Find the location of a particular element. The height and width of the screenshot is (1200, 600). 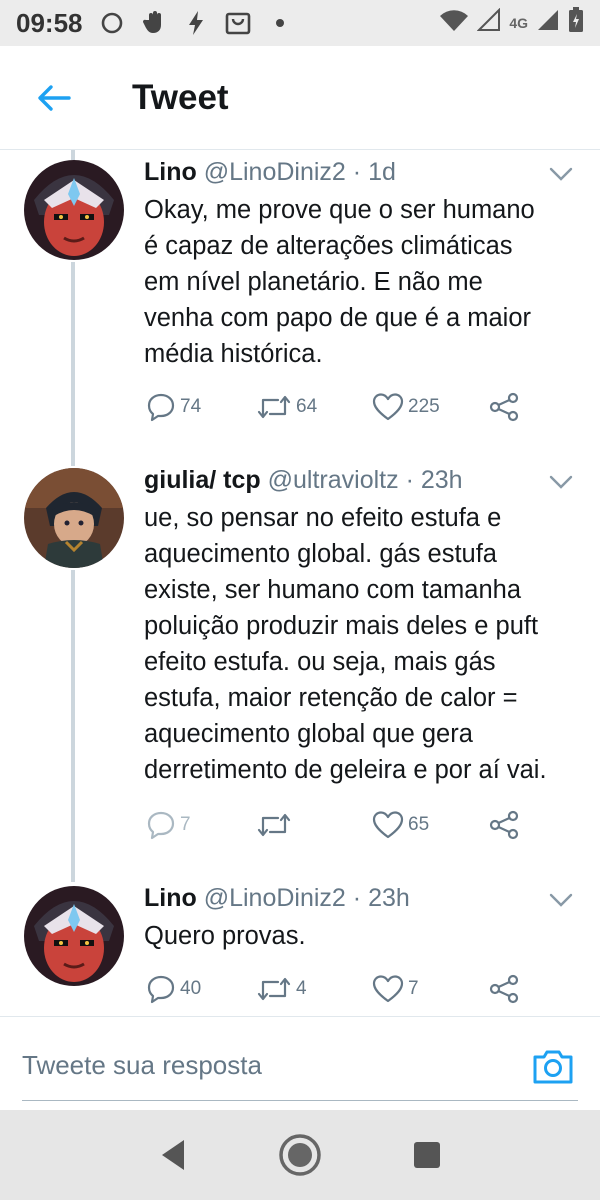

tweet-line: em nível planetário. E não me is located at coordinates (313, 282).